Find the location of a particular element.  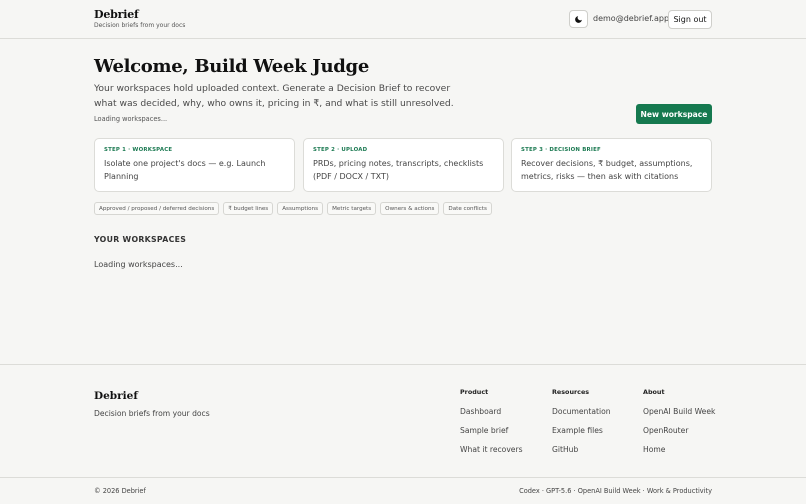

user-email: demo@debrief.app is located at coordinates (631, 18).